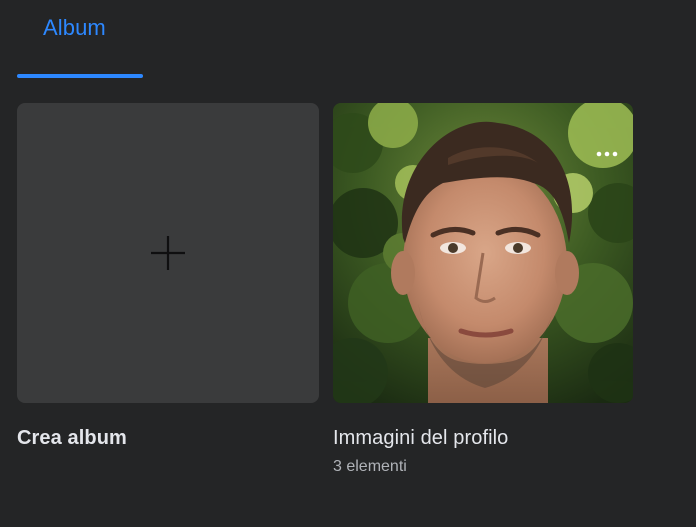  What do you see at coordinates (484, 438) in the screenshot?
I see `profile-album-title: Immagini del profilo` at bounding box center [484, 438].